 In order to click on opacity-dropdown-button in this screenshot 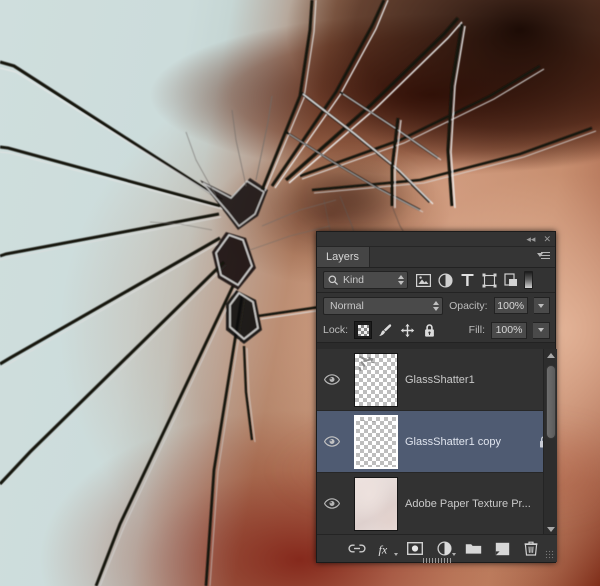, I will do `click(541, 305)`.